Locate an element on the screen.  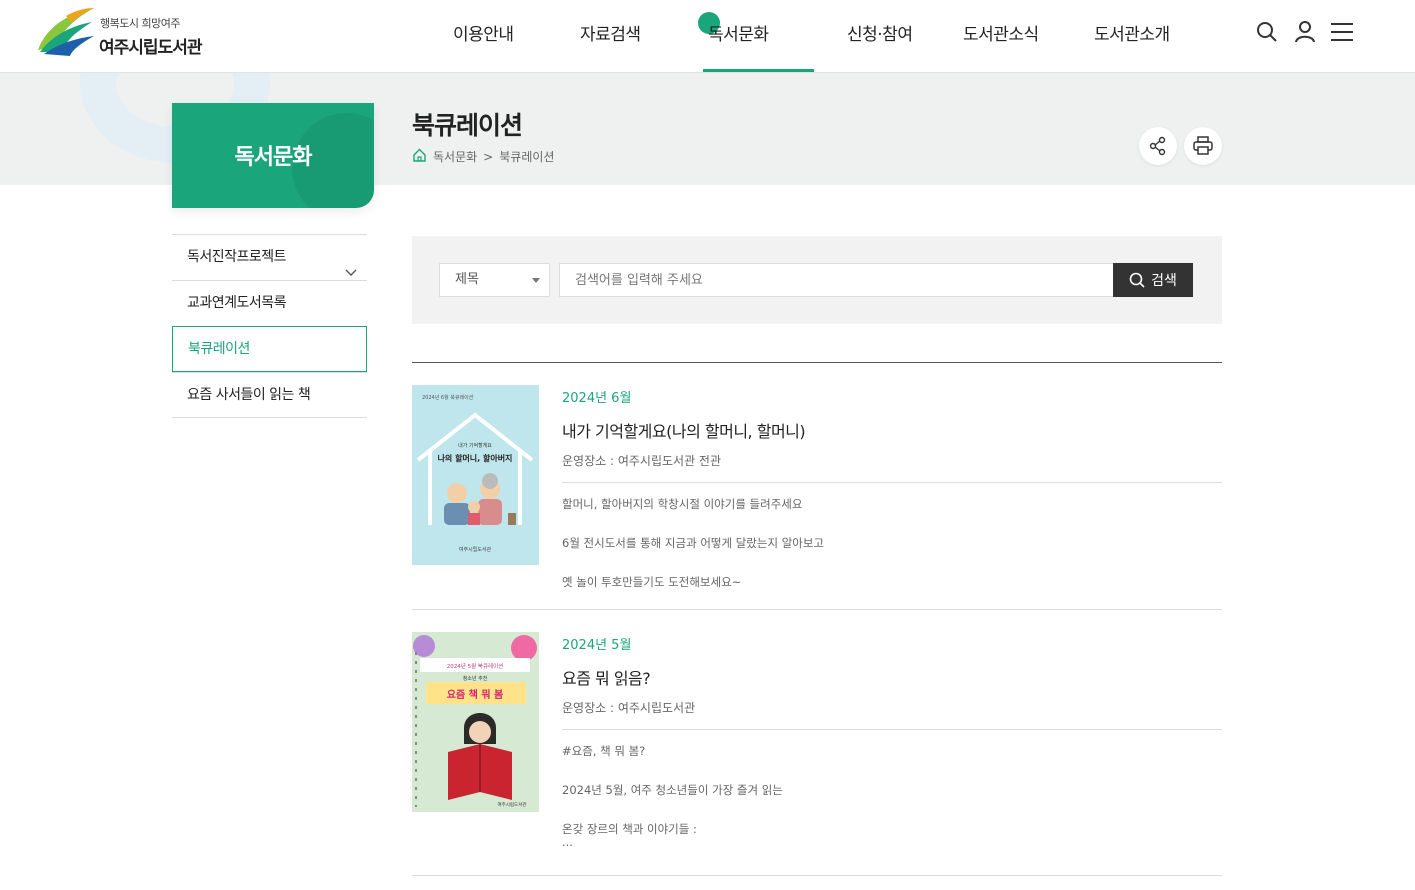
breadcrumb-item: 독서문화 is located at coordinates (455, 156).